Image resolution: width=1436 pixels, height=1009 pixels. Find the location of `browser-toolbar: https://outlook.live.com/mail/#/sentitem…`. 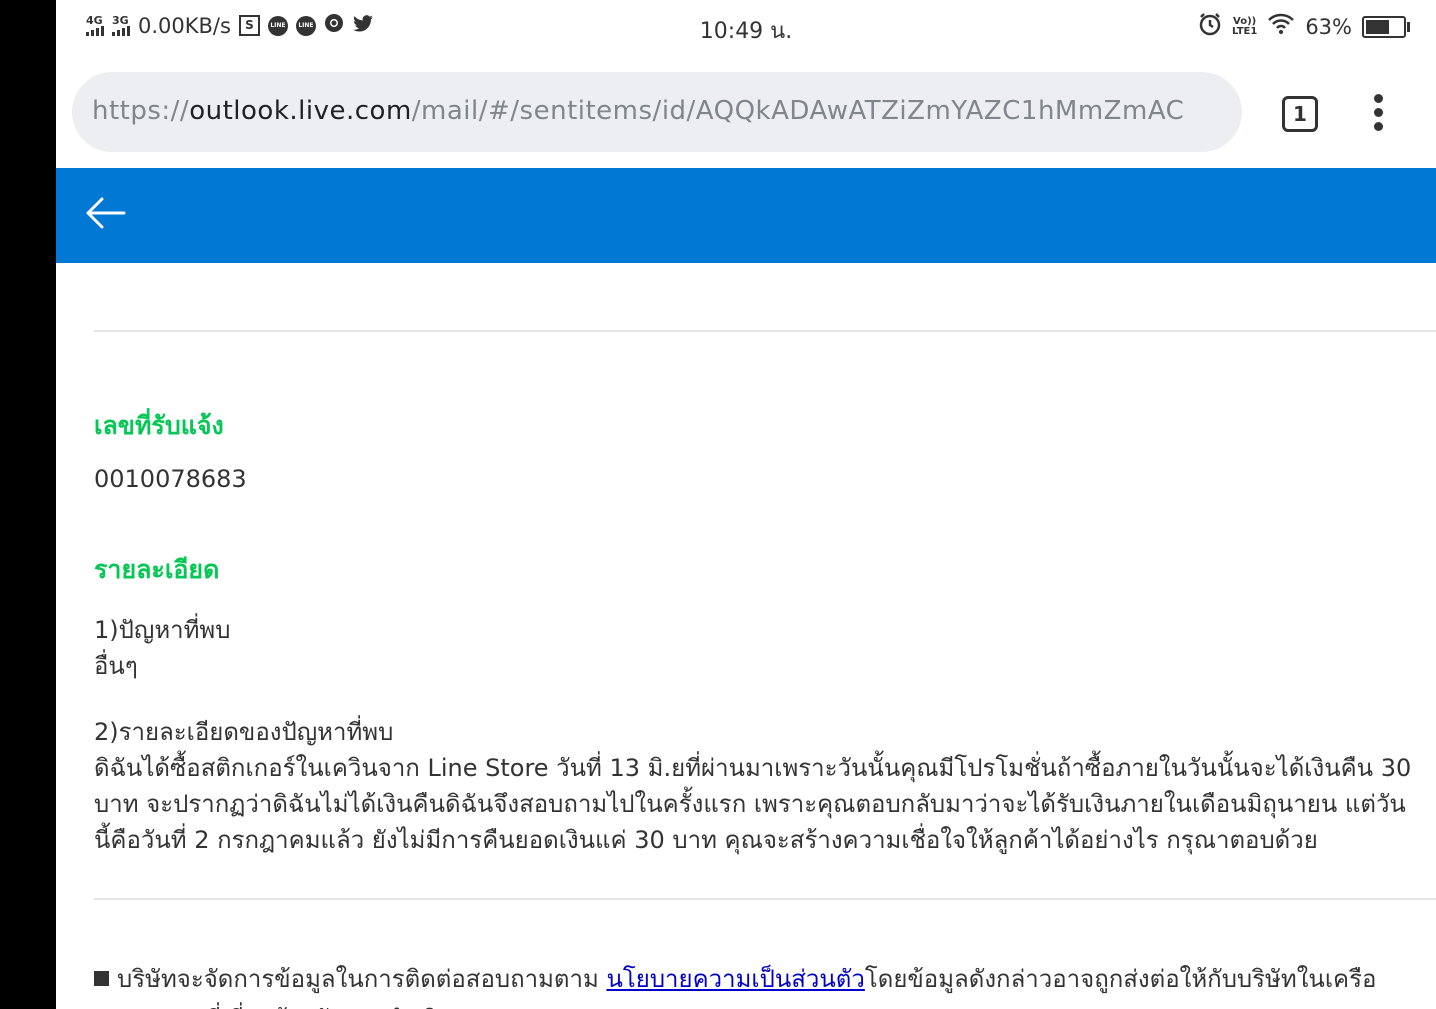

browser-toolbar: https://outlook.live.com/mail/#/sentitem… is located at coordinates (746, 112).